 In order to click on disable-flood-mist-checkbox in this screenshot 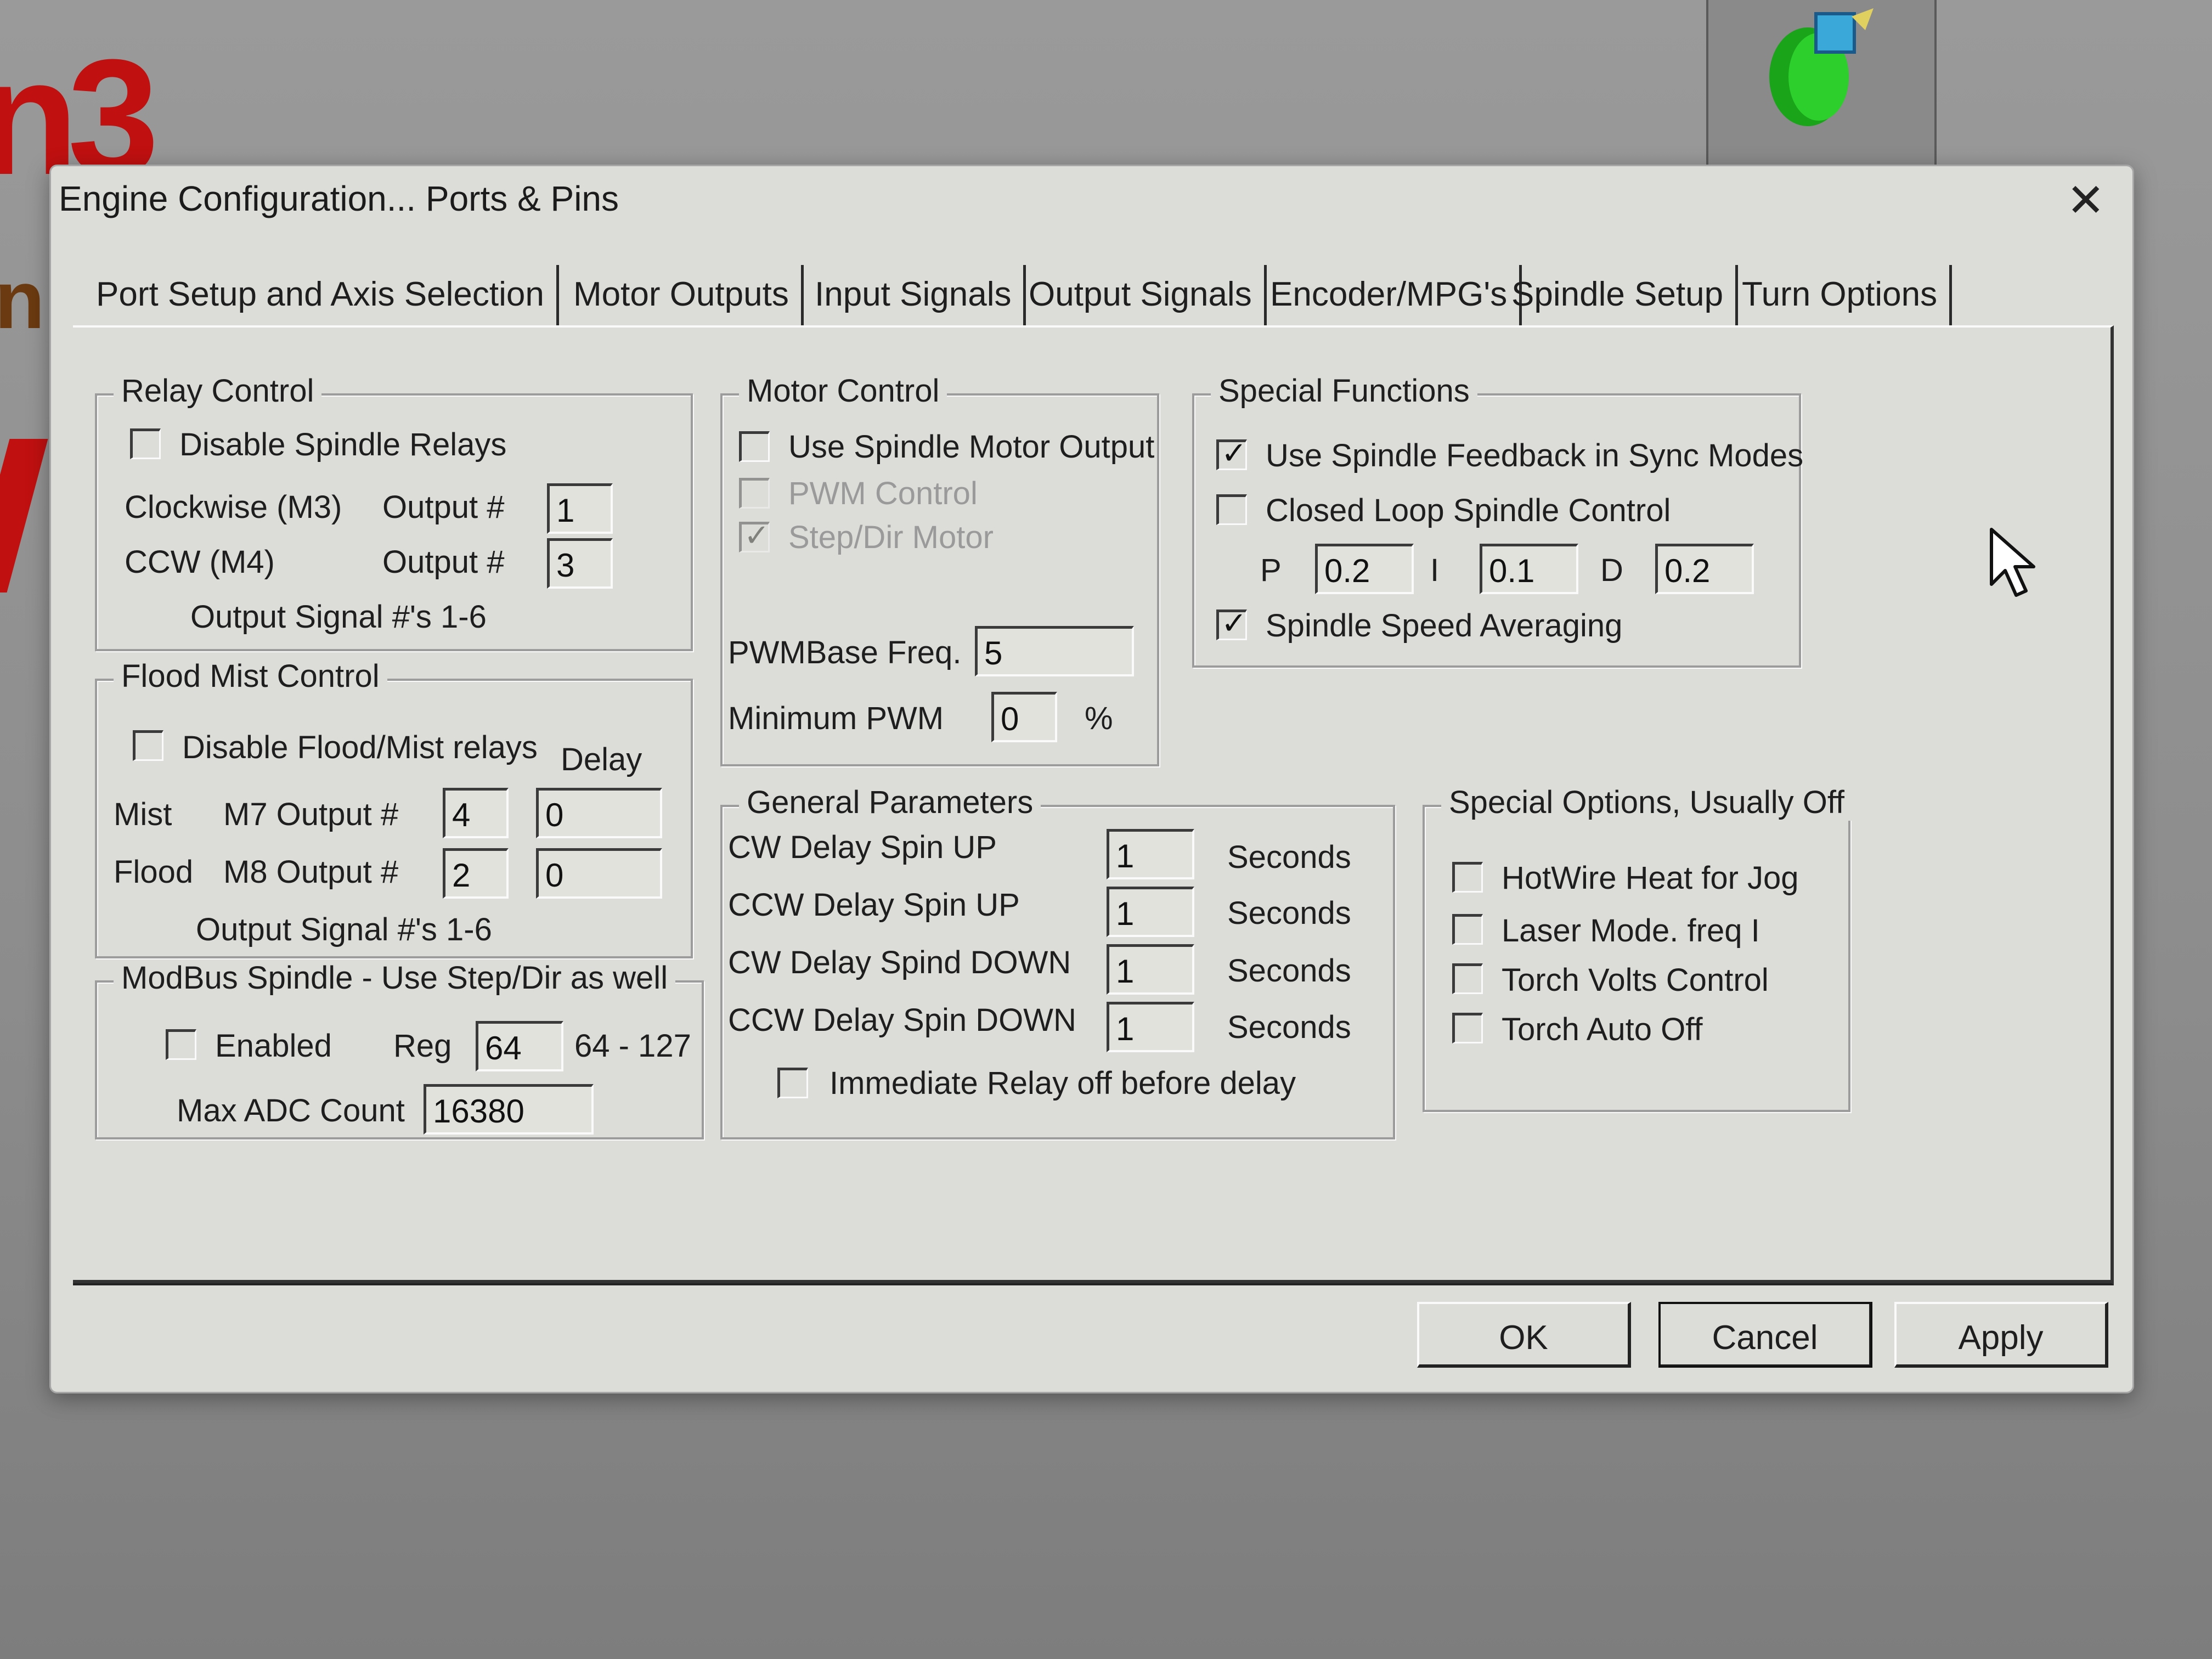, I will do `click(148, 745)`.